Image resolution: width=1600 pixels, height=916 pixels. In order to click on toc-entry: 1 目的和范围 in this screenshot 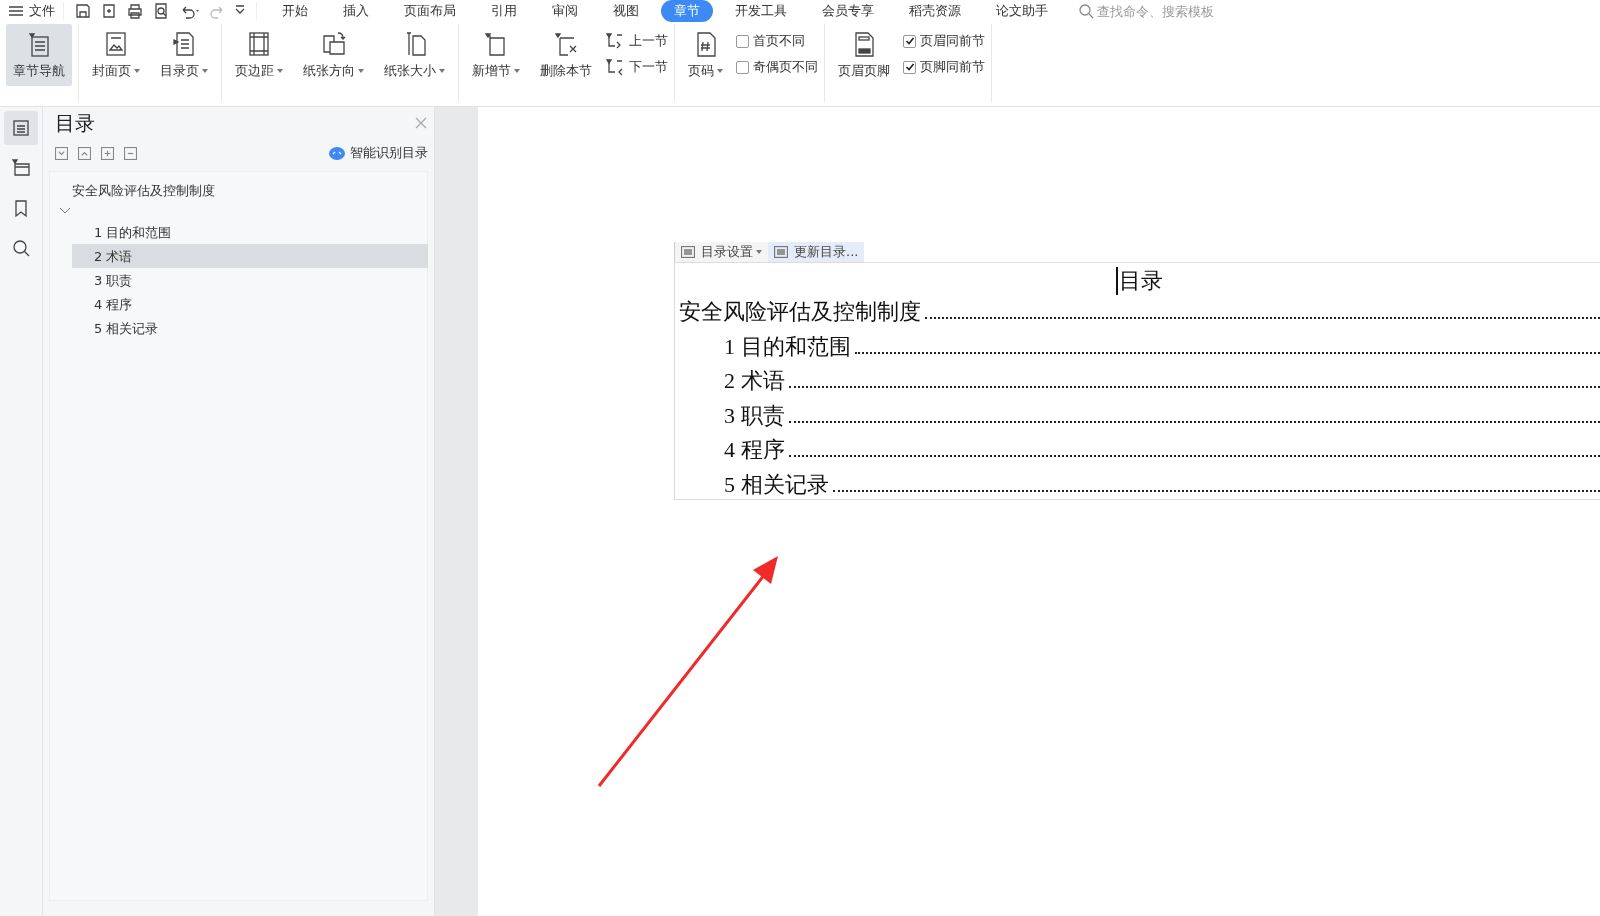, I will do `click(787, 346)`.